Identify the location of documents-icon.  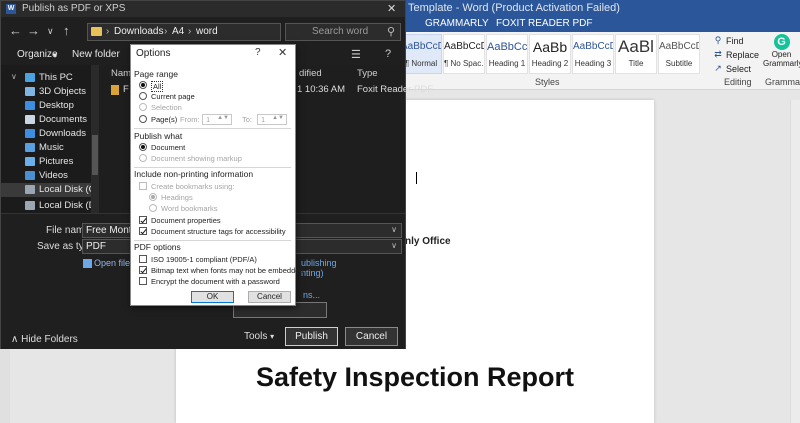
(30, 119).